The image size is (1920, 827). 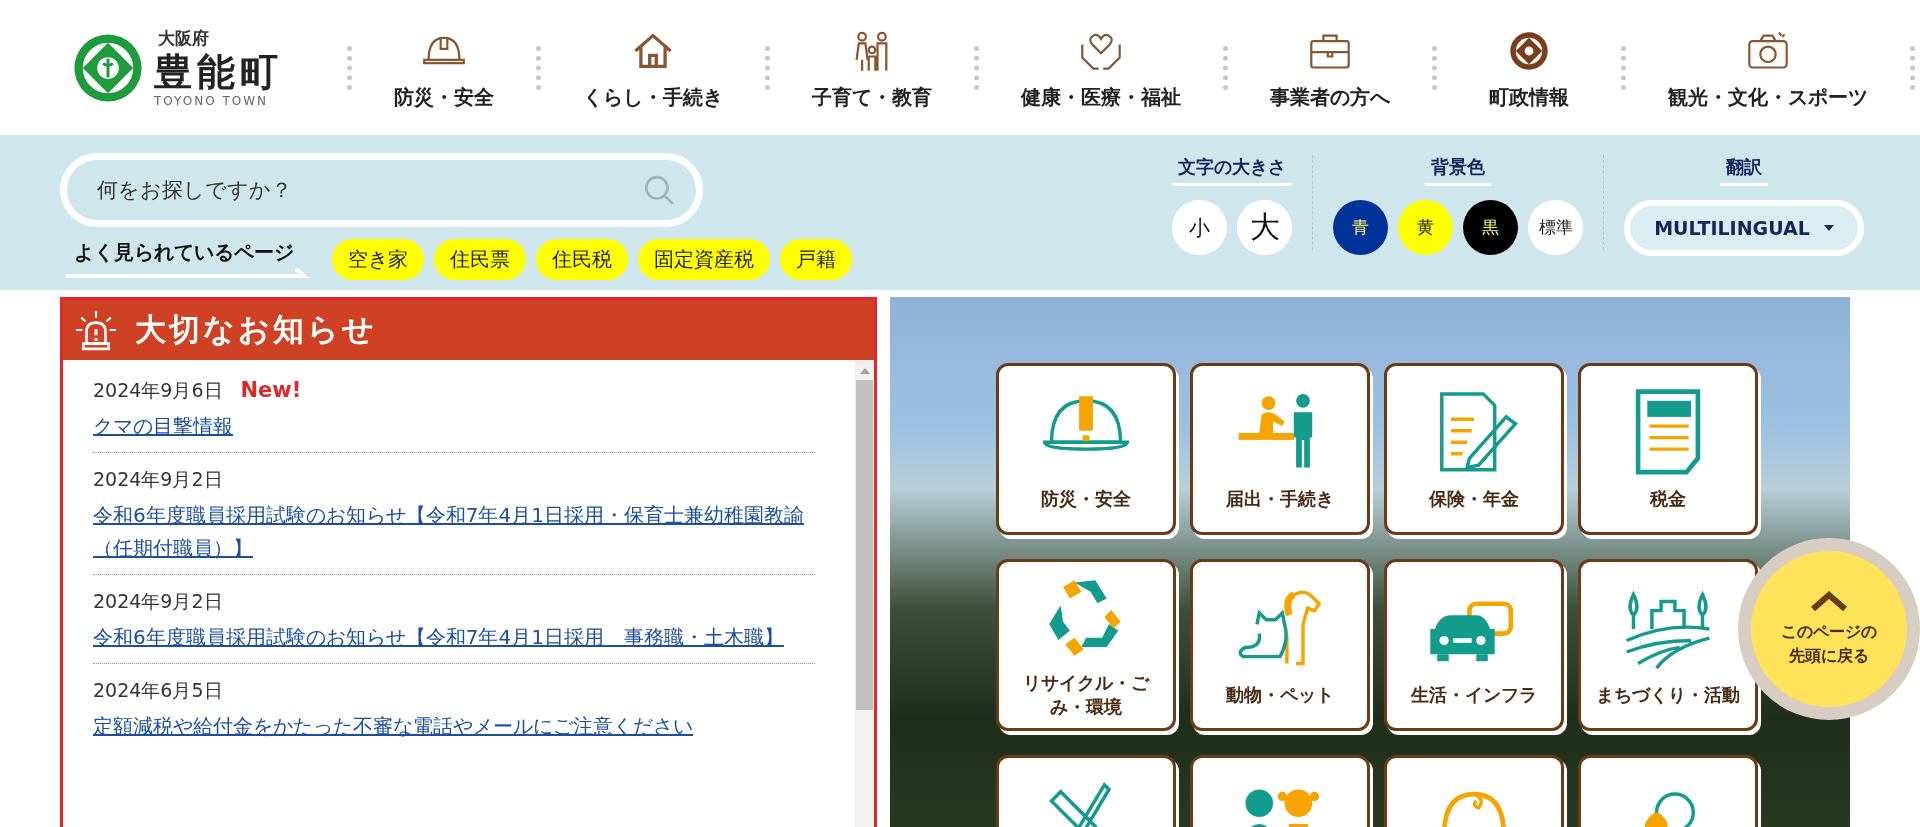 I want to click on popular-tag: 空き家, so click(x=378, y=259).